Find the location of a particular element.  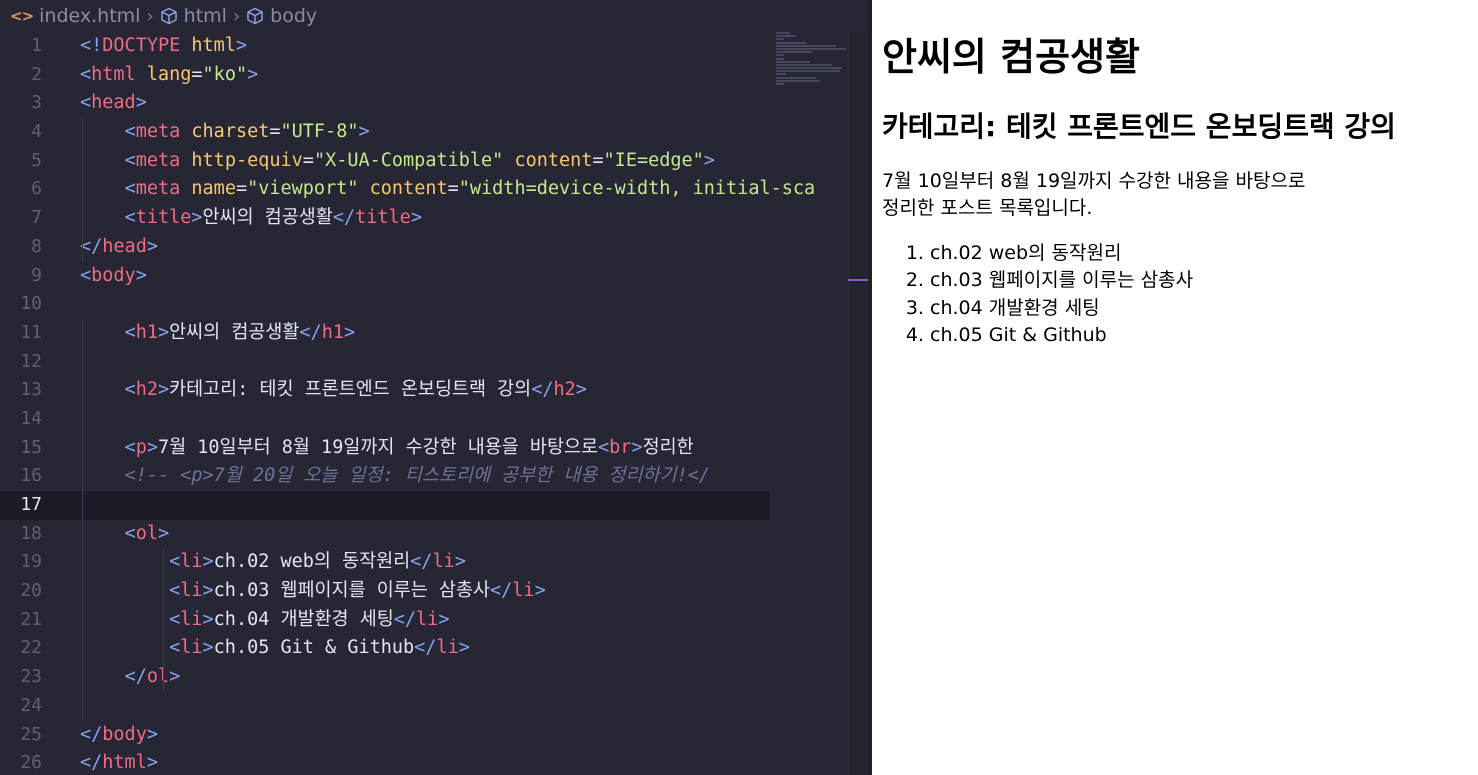

code-line: 7 <title>안씨의 컴공생활</title> is located at coordinates (385, 218).